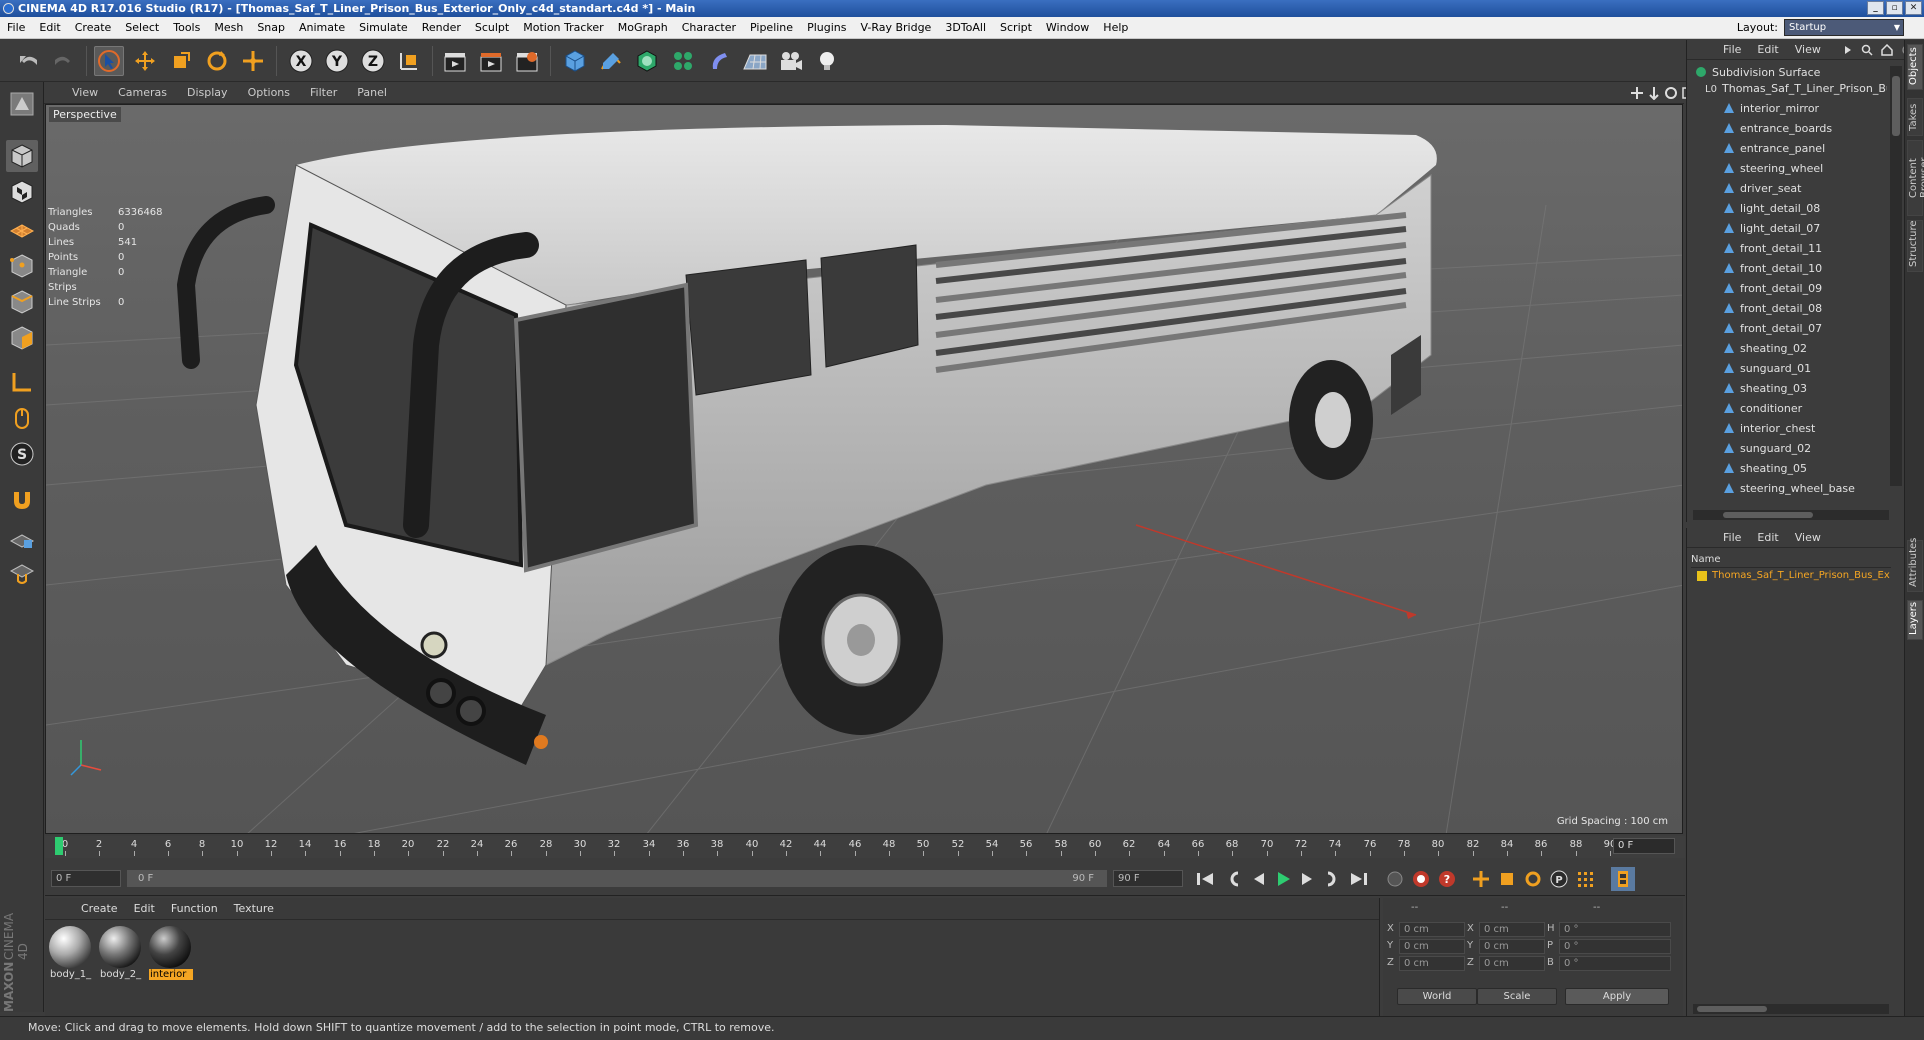 Image resolution: width=1924 pixels, height=1040 pixels. I want to click on rotate-tool-button, so click(217, 61).